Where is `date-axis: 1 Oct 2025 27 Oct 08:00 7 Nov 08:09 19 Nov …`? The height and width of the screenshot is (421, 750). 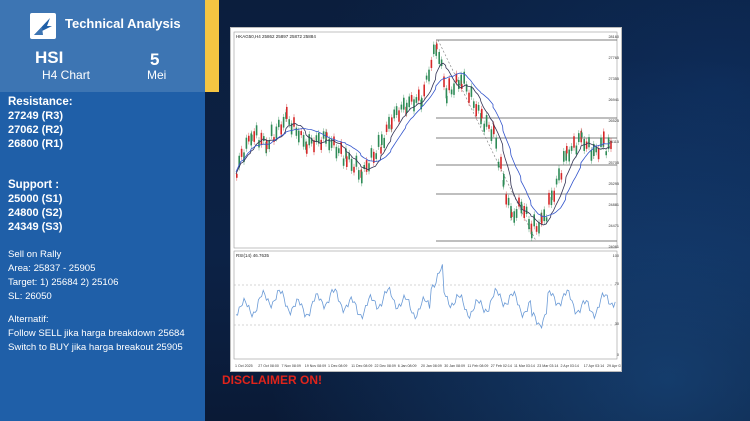
date-axis: 1 Oct 2025 27 Oct 08:00 7 Nov 08:09 19 Nov … is located at coordinates (431, 366).